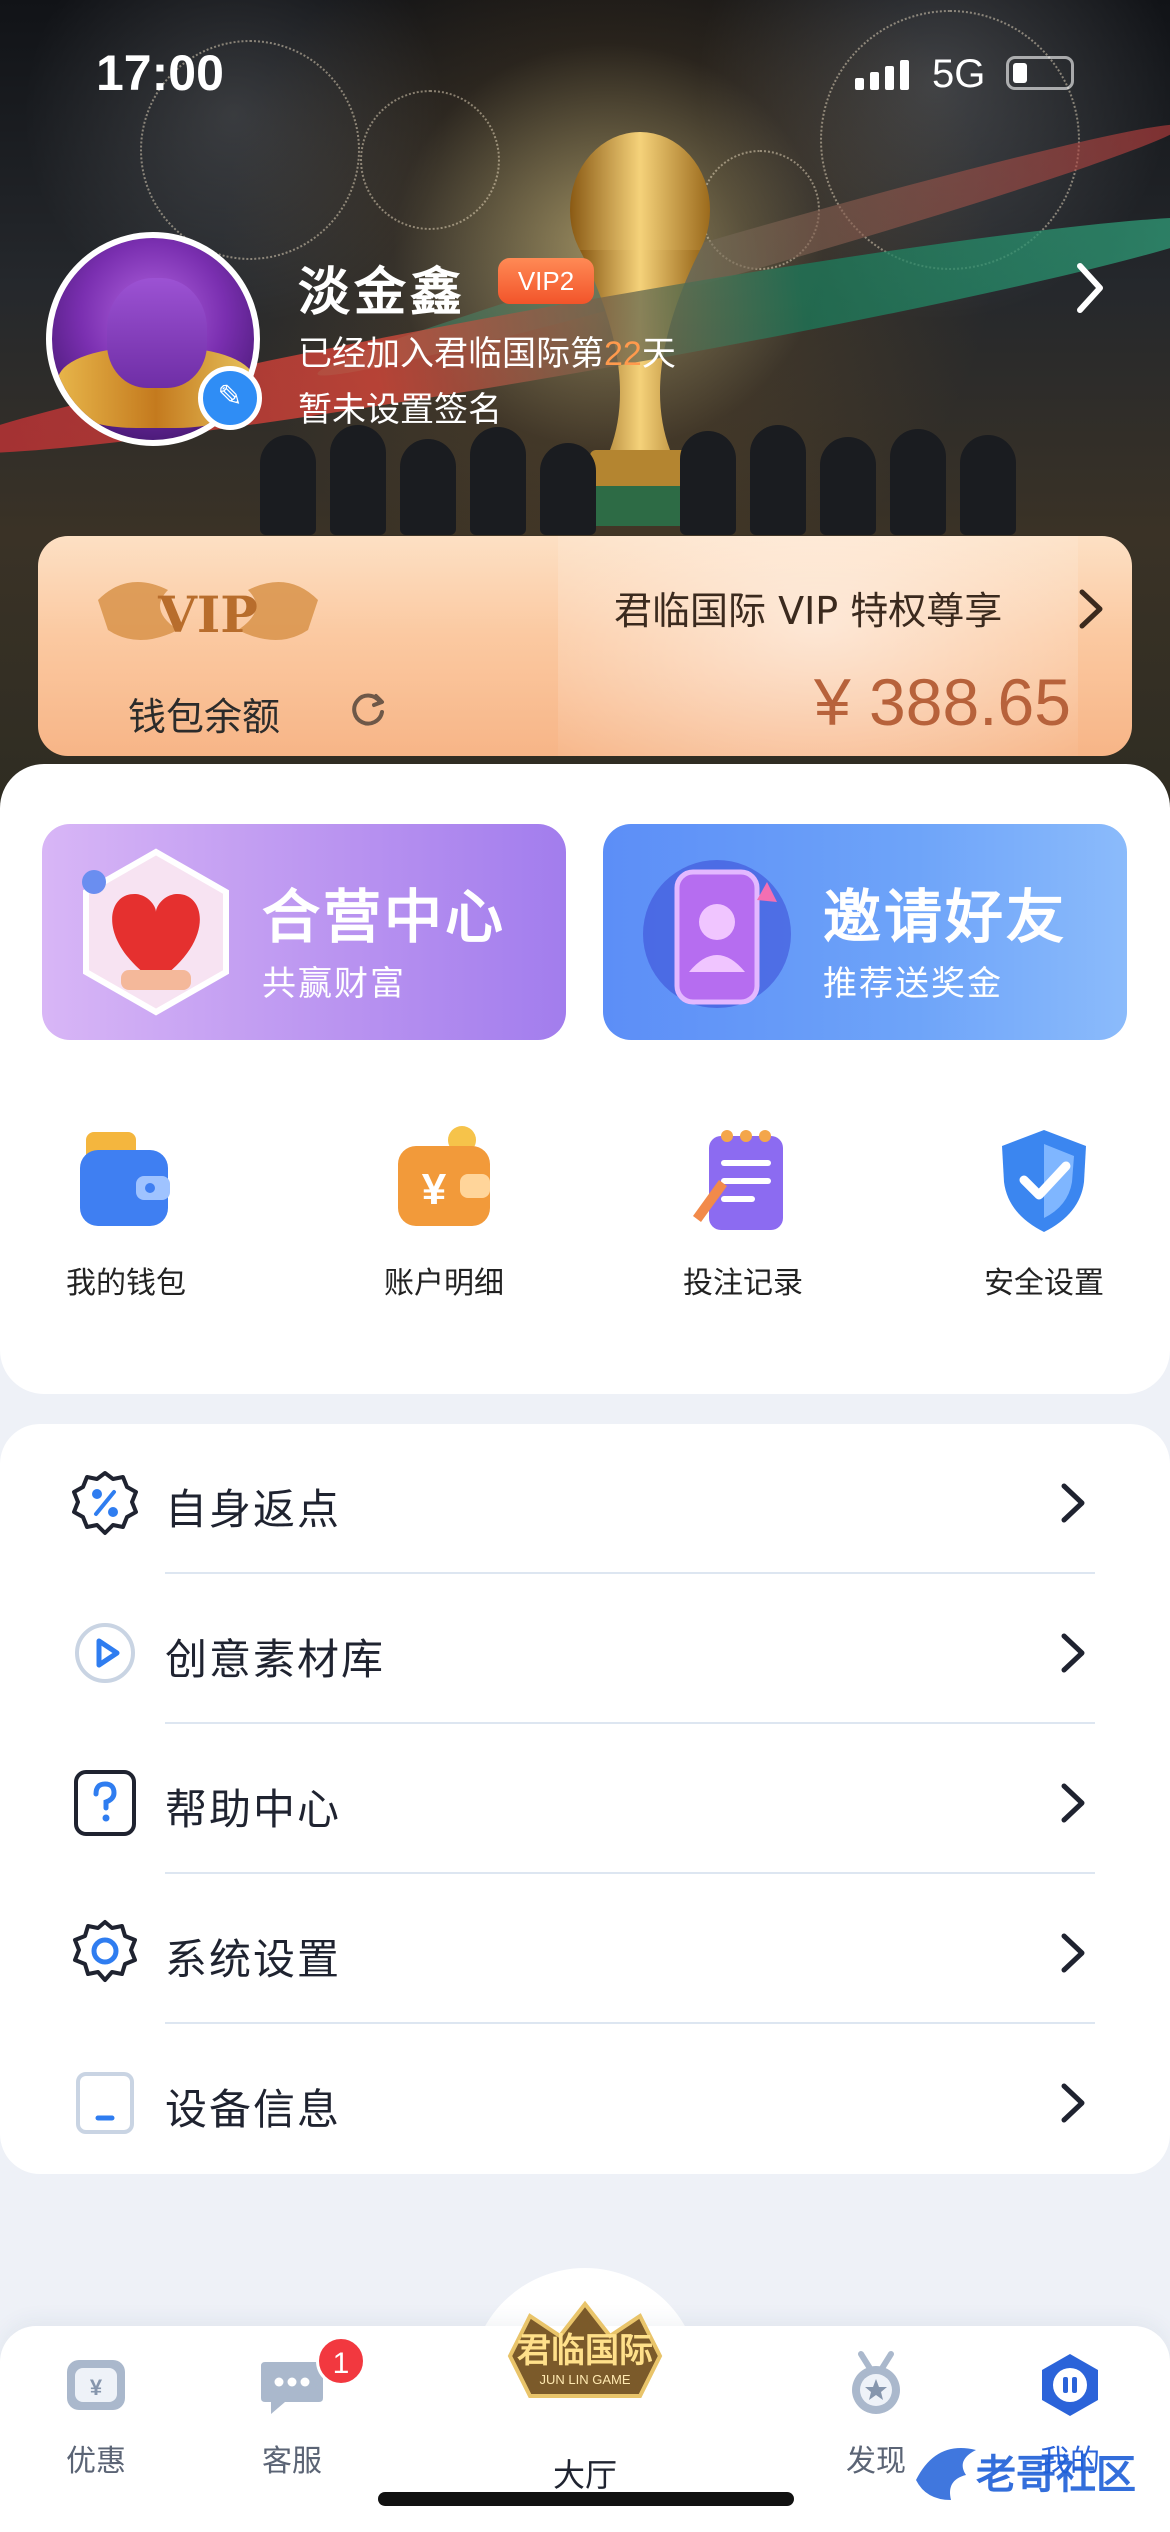 Image resolution: width=1170 pixels, height=2532 pixels. Describe the element at coordinates (96, 2461) in the screenshot. I see `tab-label: 优惠` at that location.